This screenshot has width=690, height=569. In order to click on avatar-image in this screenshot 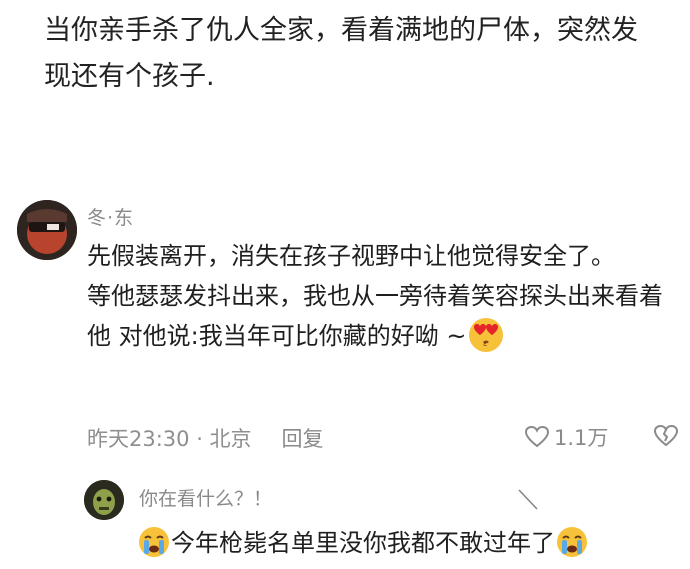, I will do `click(47, 230)`.